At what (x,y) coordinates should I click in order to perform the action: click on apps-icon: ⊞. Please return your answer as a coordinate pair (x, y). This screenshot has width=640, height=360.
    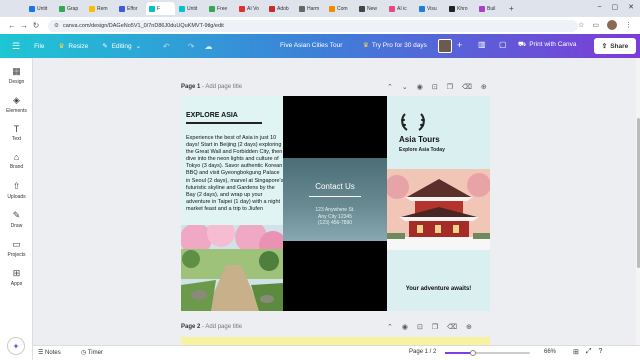
    Looking at the image, I should click on (16, 273).